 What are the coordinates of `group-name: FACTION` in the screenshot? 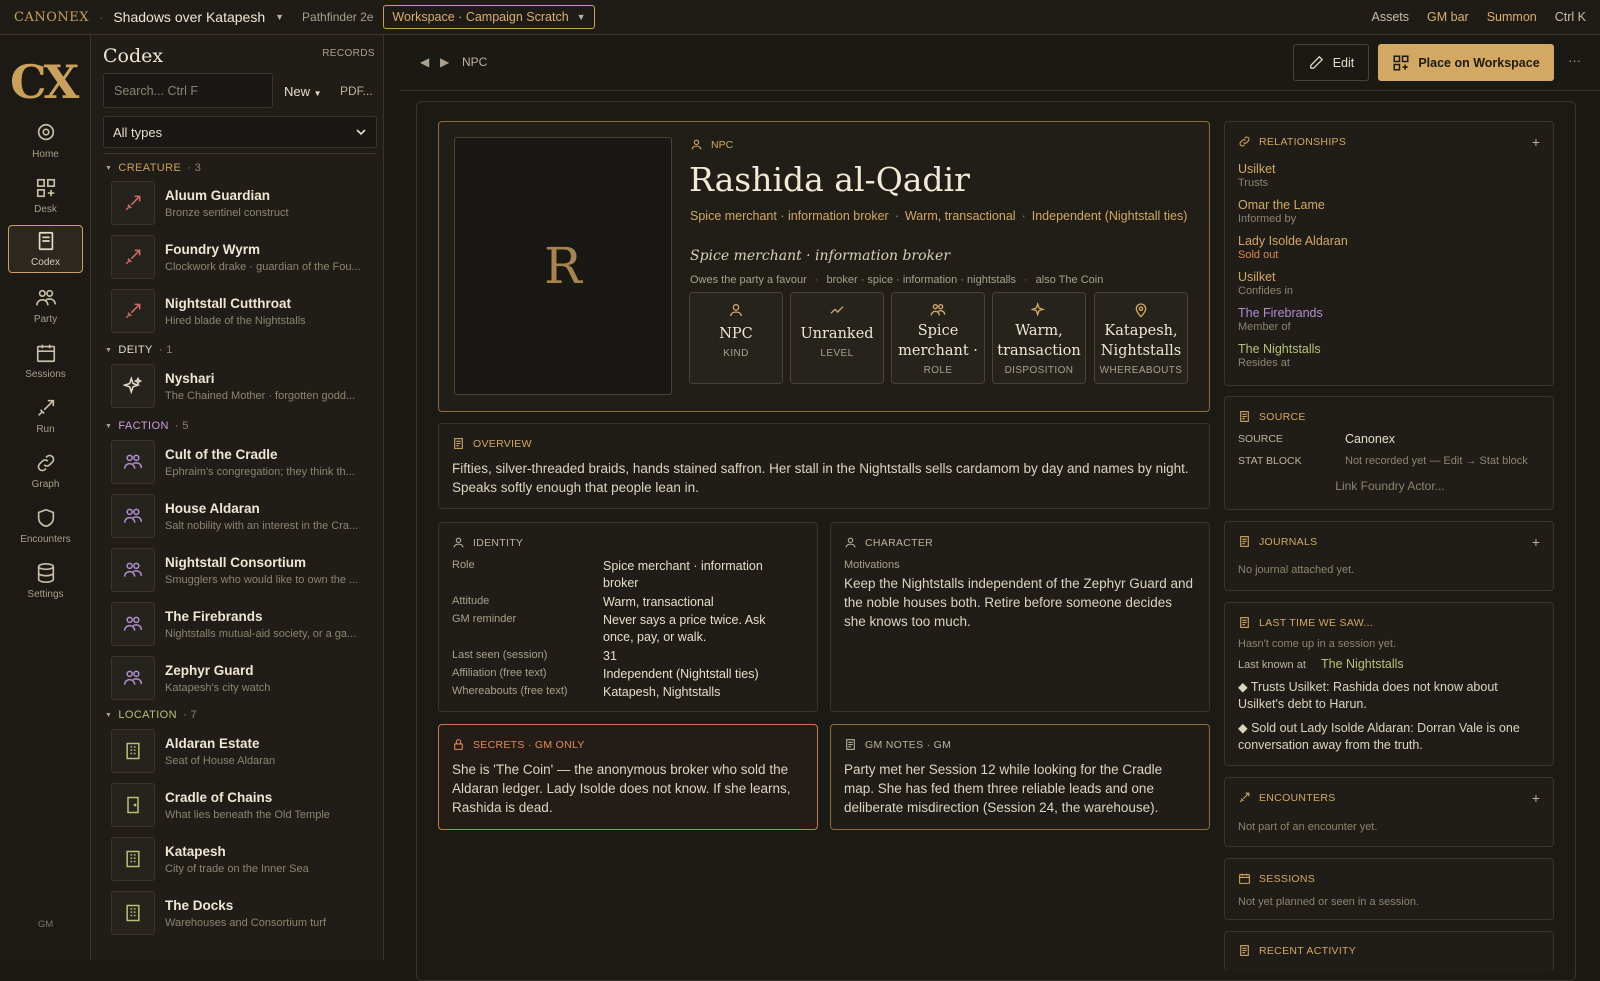 It's located at (143, 426).